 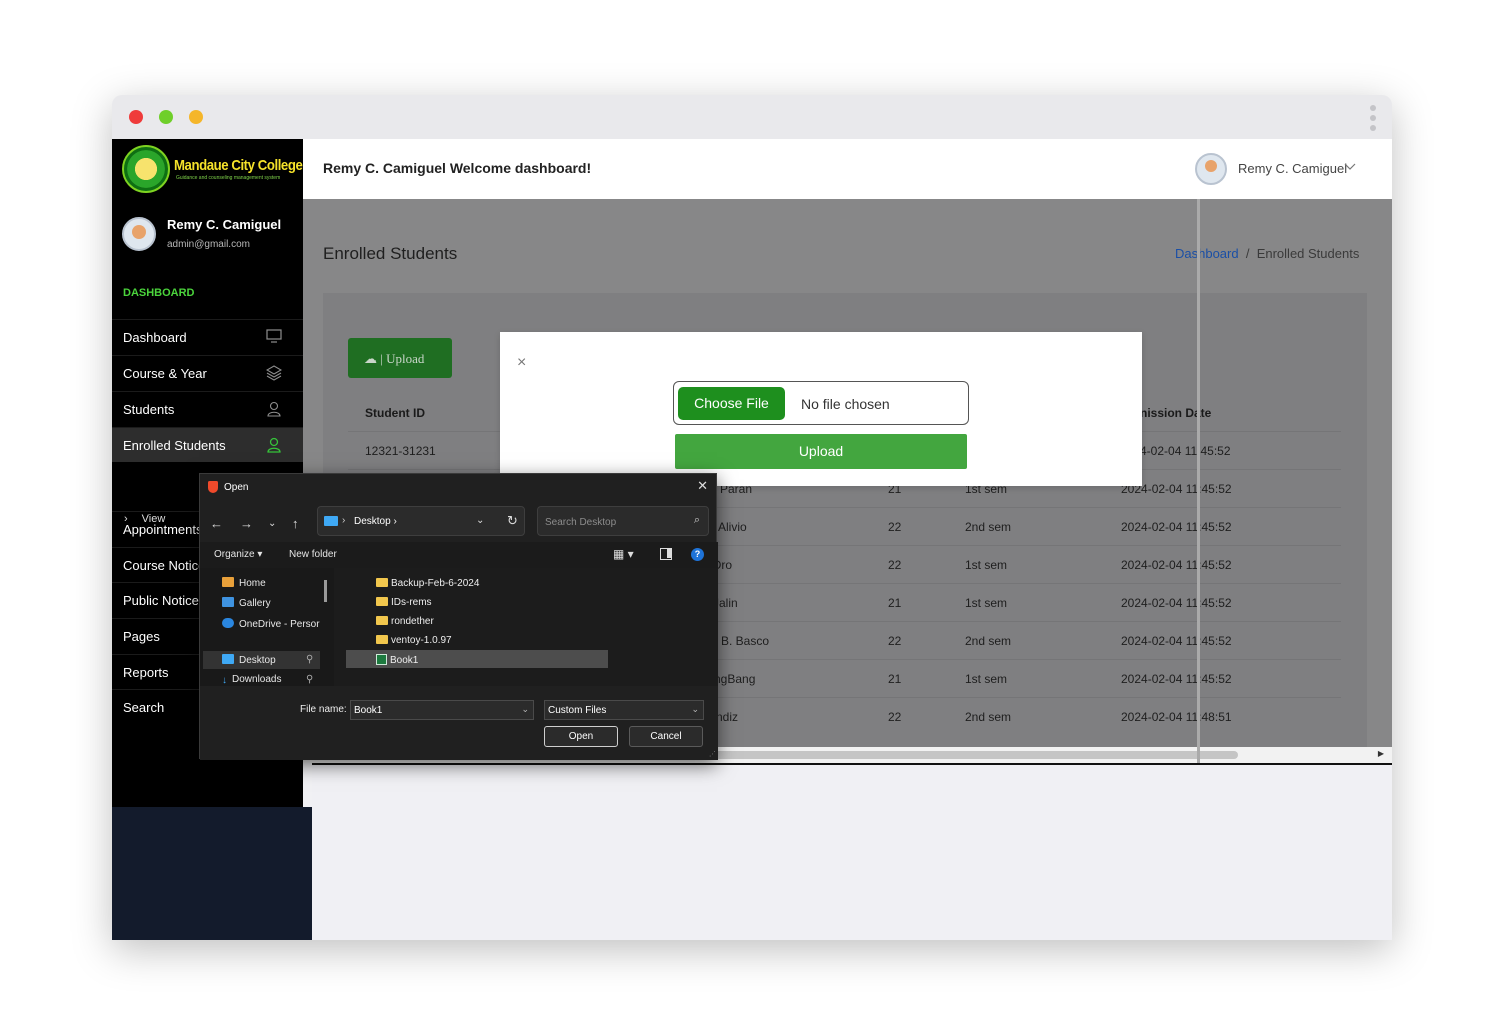 I want to click on close-icon: ×, so click(x=521, y=363).